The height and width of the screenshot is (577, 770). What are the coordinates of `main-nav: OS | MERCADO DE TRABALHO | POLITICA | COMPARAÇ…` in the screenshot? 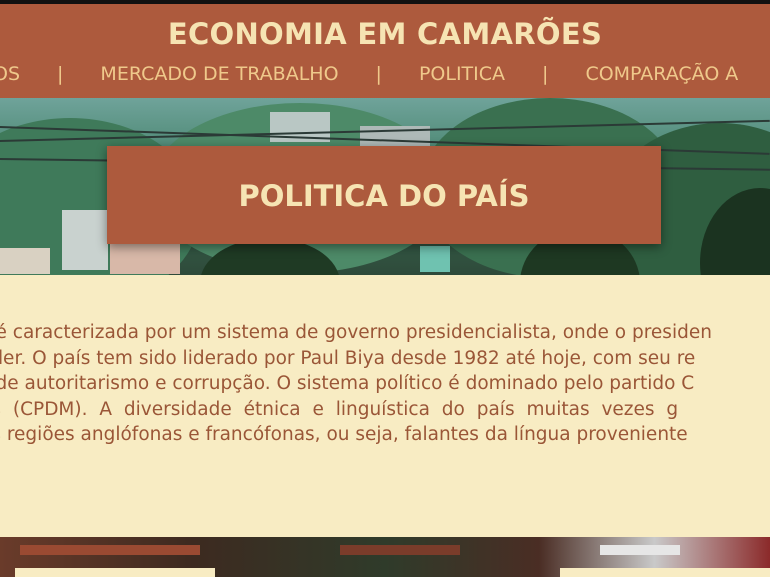 It's located at (369, 74).